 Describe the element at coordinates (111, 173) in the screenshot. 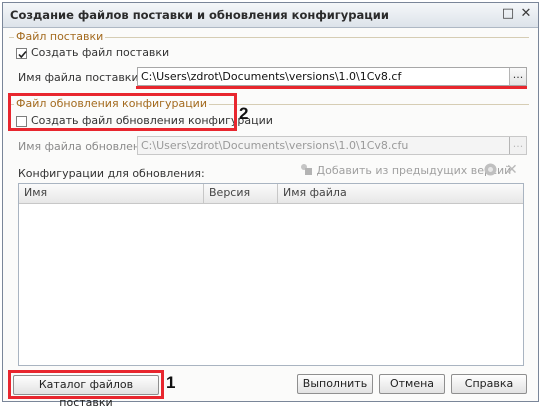

I see `configs-label: Конфигурации для обновления:` at that location.